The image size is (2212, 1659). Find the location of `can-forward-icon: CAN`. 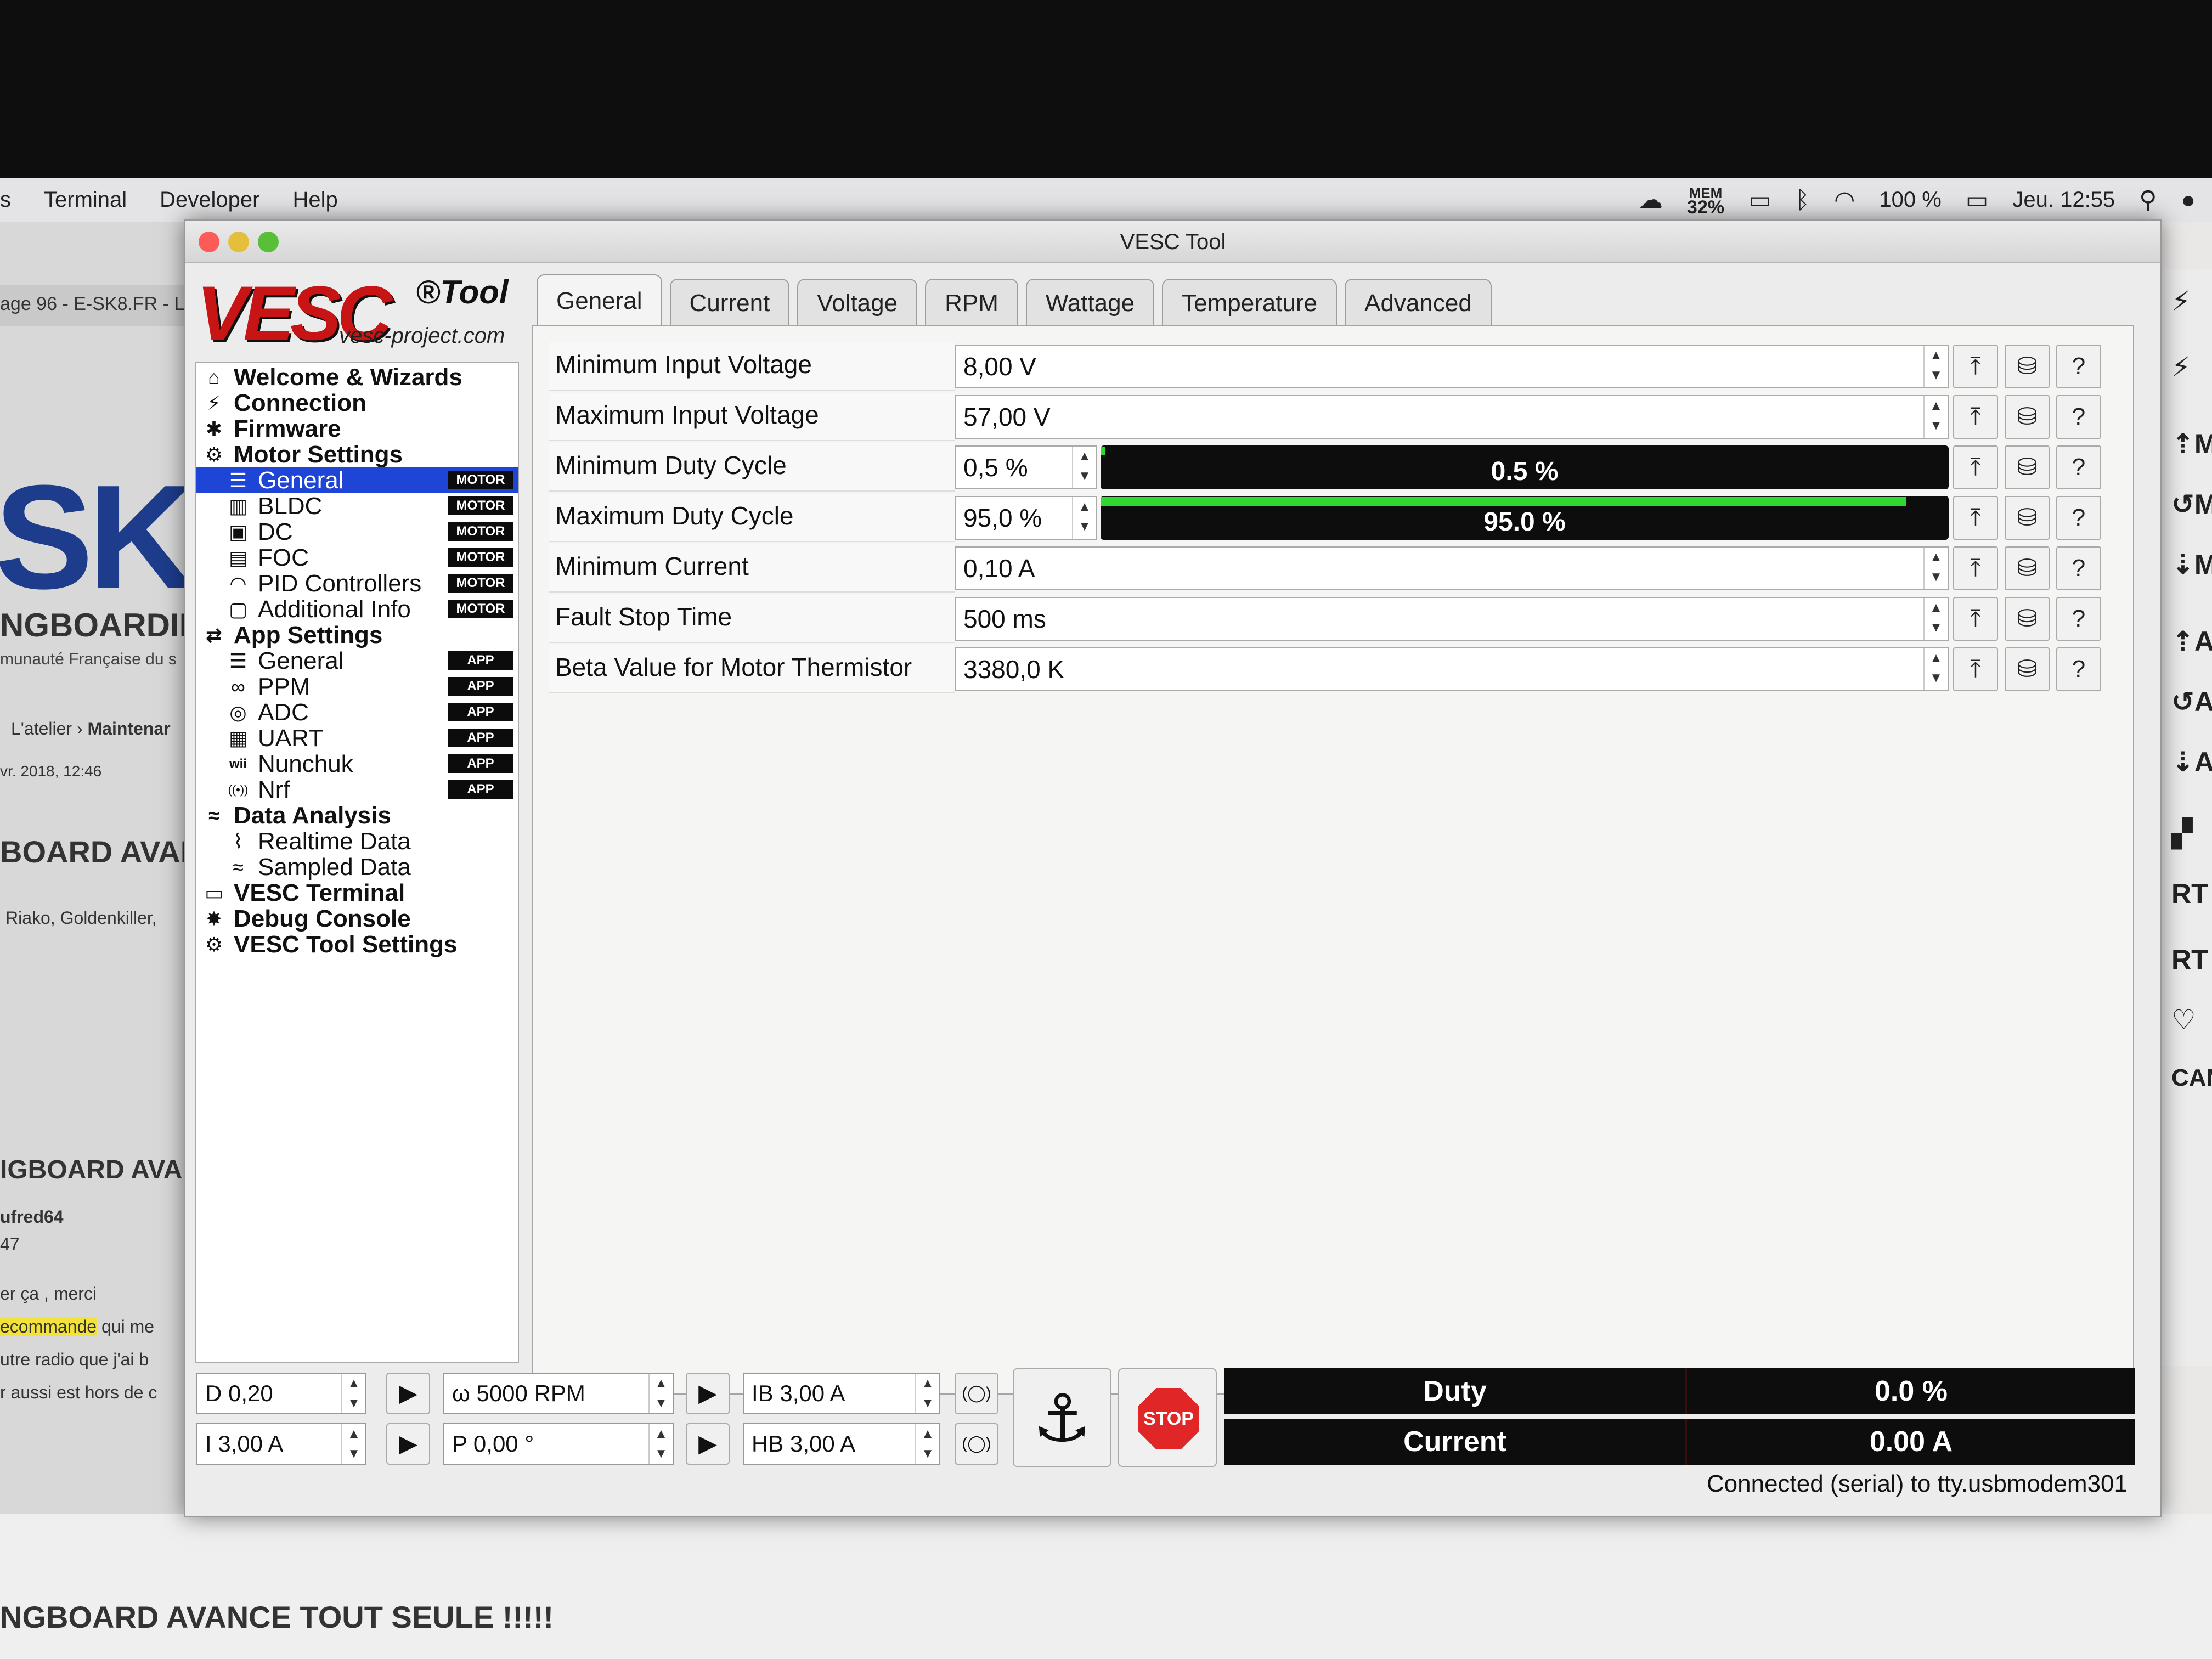

can-forward-icon: CAN is located at coordinates (2191, 1078).